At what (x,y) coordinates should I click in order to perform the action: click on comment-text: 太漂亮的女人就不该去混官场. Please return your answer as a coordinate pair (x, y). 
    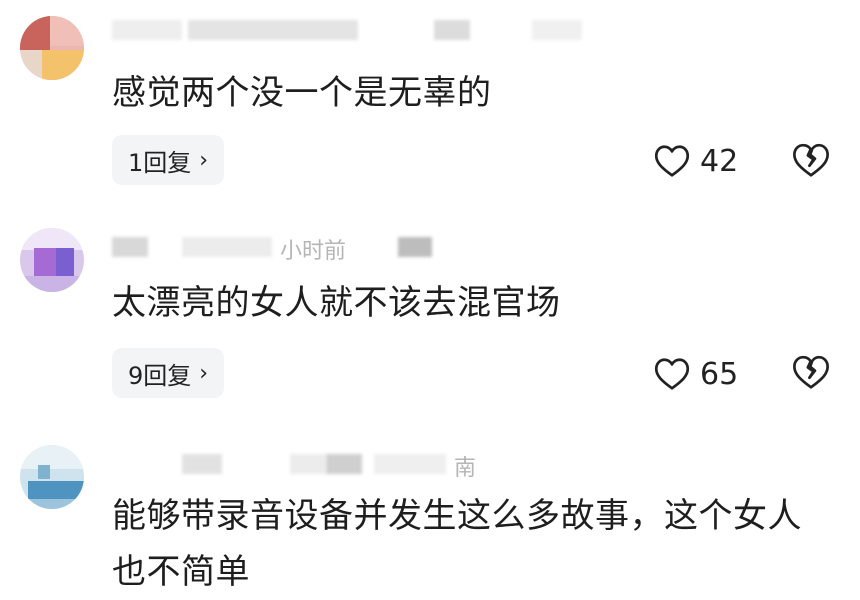
    Looking at the image, I should click on (336, 303).